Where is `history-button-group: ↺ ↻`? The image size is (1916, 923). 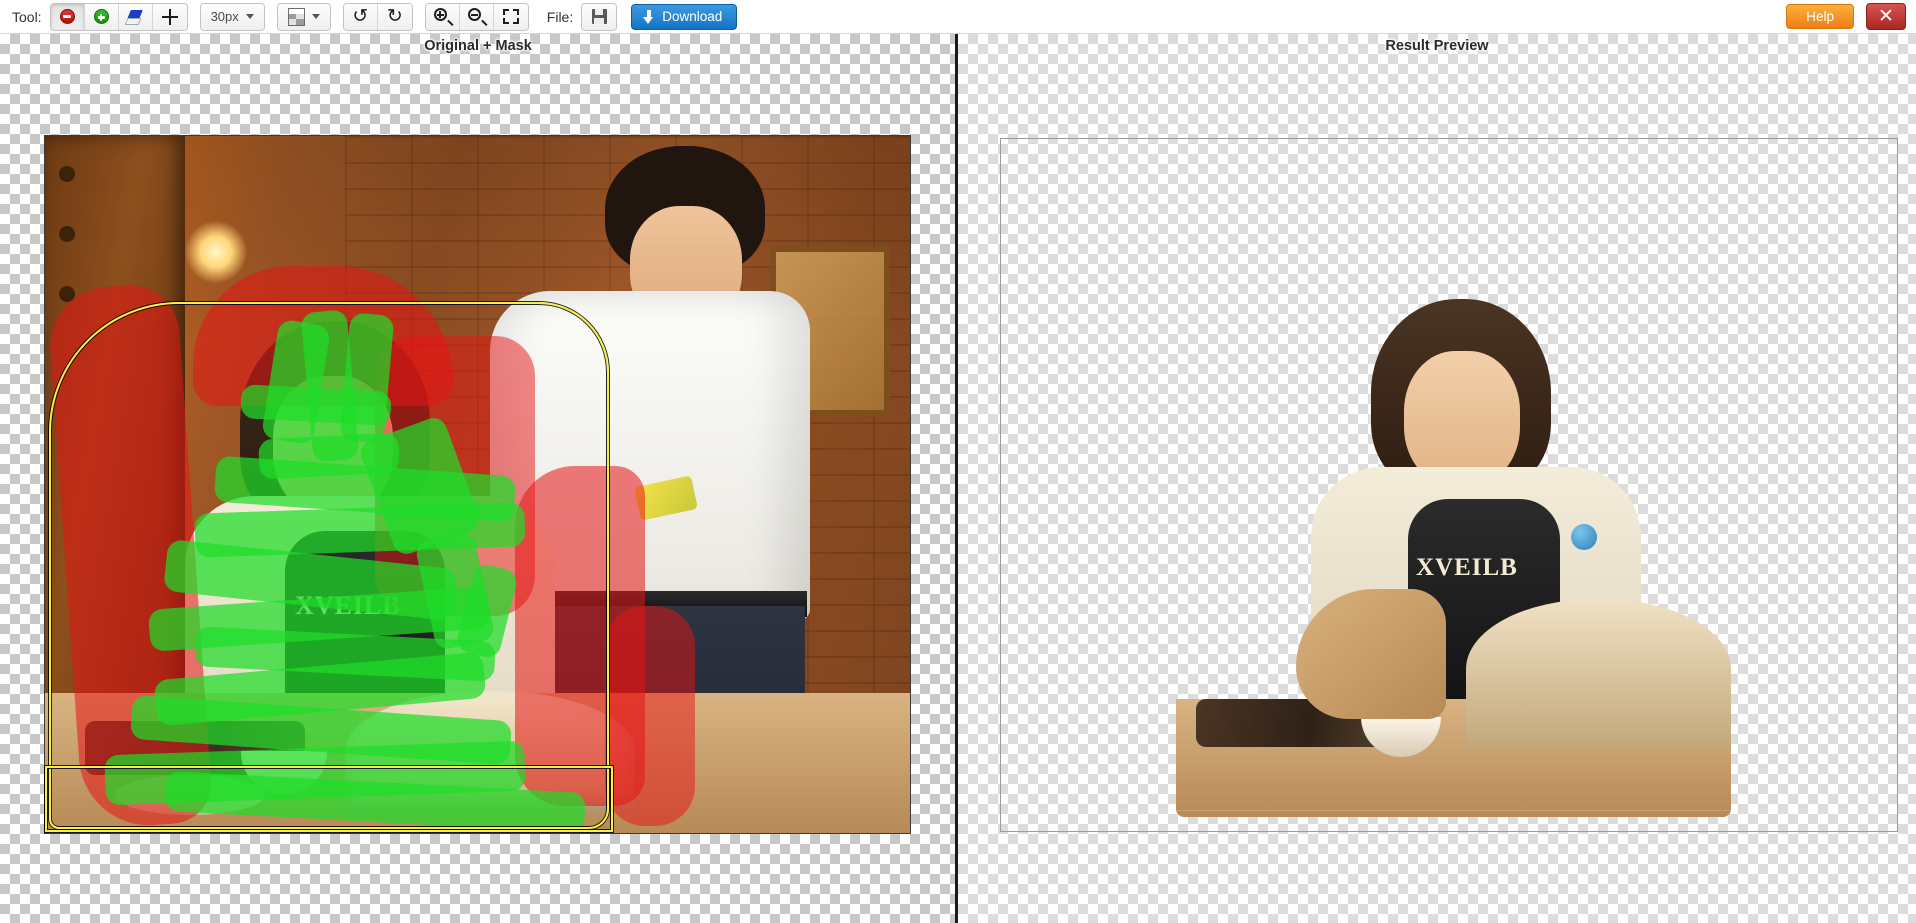 history-button-group: ↺ ↻ is located at coordinates (377, 16).